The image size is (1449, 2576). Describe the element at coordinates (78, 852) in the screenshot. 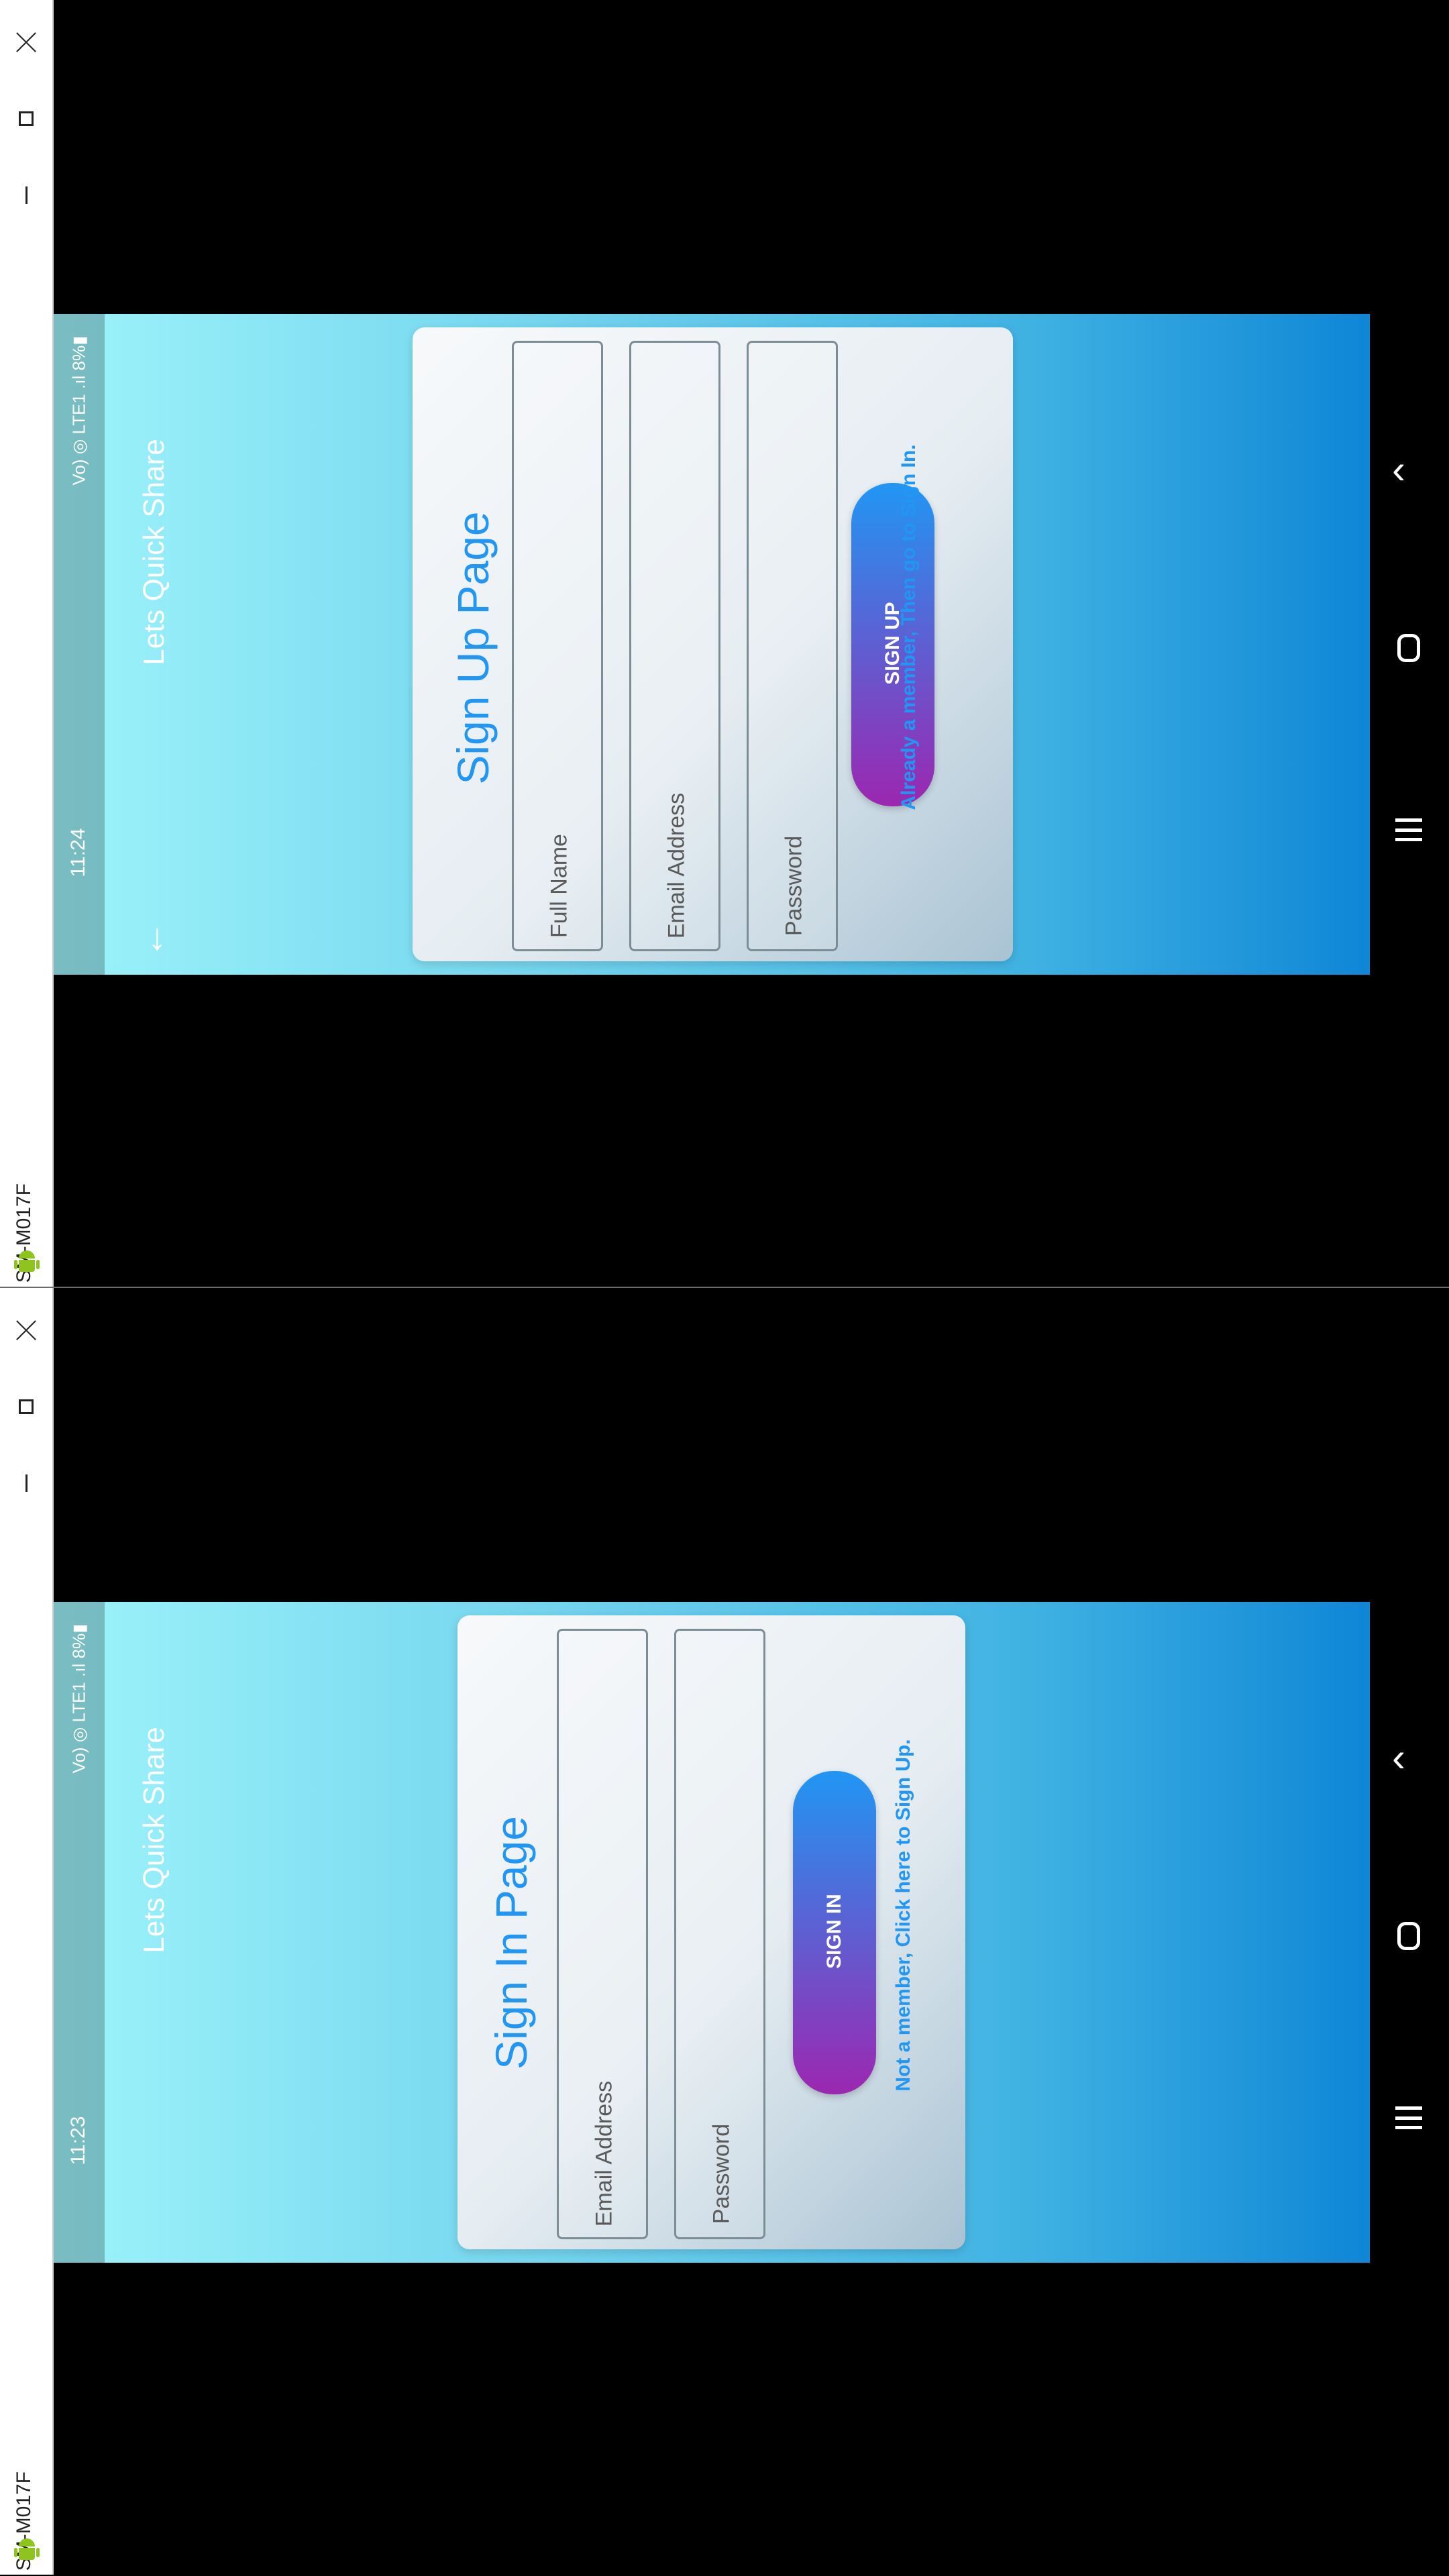

I see `status-time: 11:24` at that location.